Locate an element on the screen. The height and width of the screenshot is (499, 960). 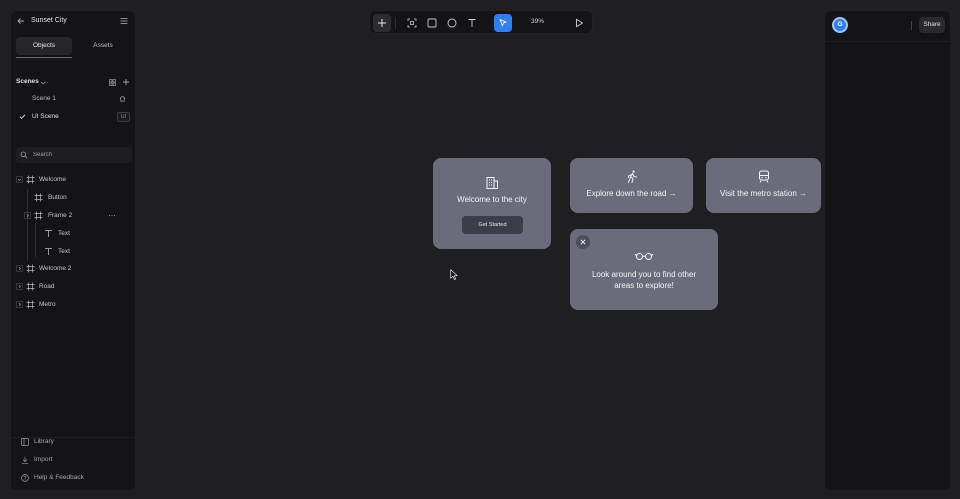
play-button is located at coordinates (579, 23).